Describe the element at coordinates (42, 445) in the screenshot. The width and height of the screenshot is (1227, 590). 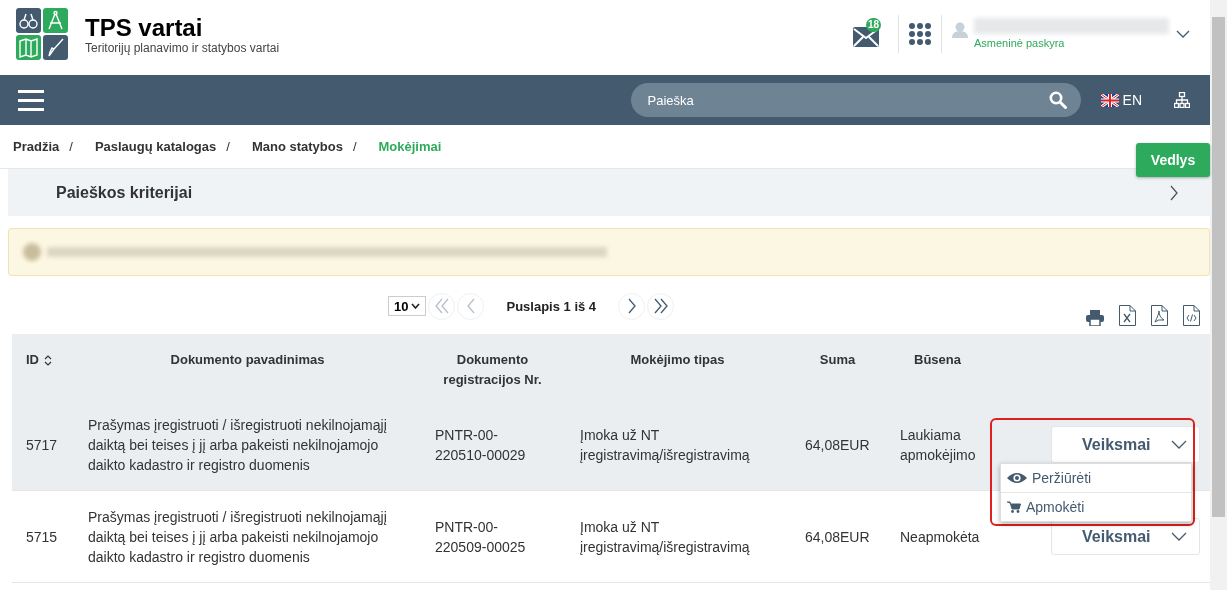
I see `table-cell-text: 5717` at that location.